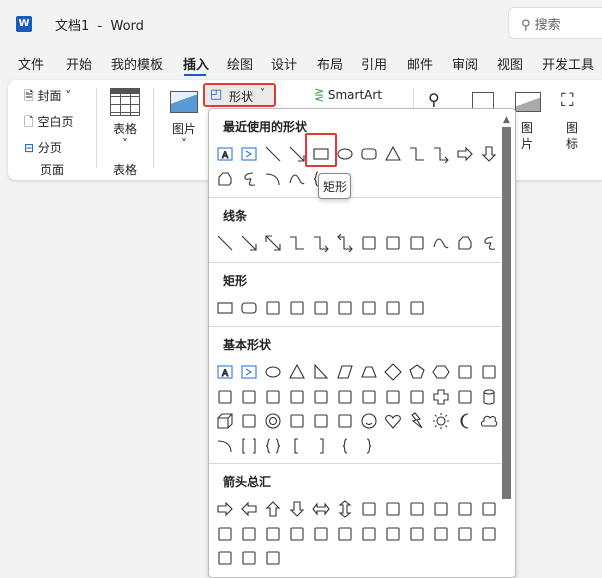  Describe the element at coordinates (47, 97) in the screenshot. I see `cover-page-button: 🗎 封面 ˅` at that location.